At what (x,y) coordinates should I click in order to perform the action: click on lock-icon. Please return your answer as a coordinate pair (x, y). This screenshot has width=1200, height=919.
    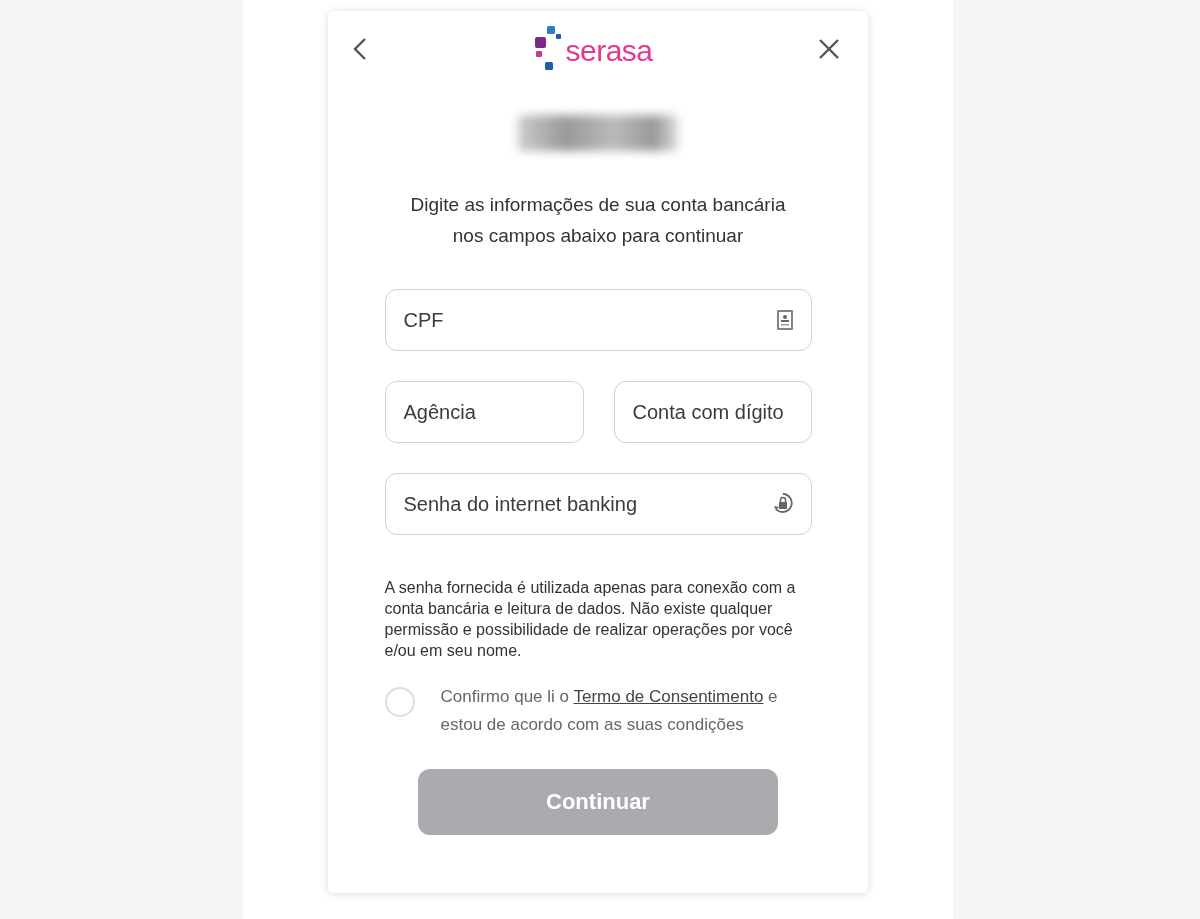
    Looking at the image, I should click on (782, 504).